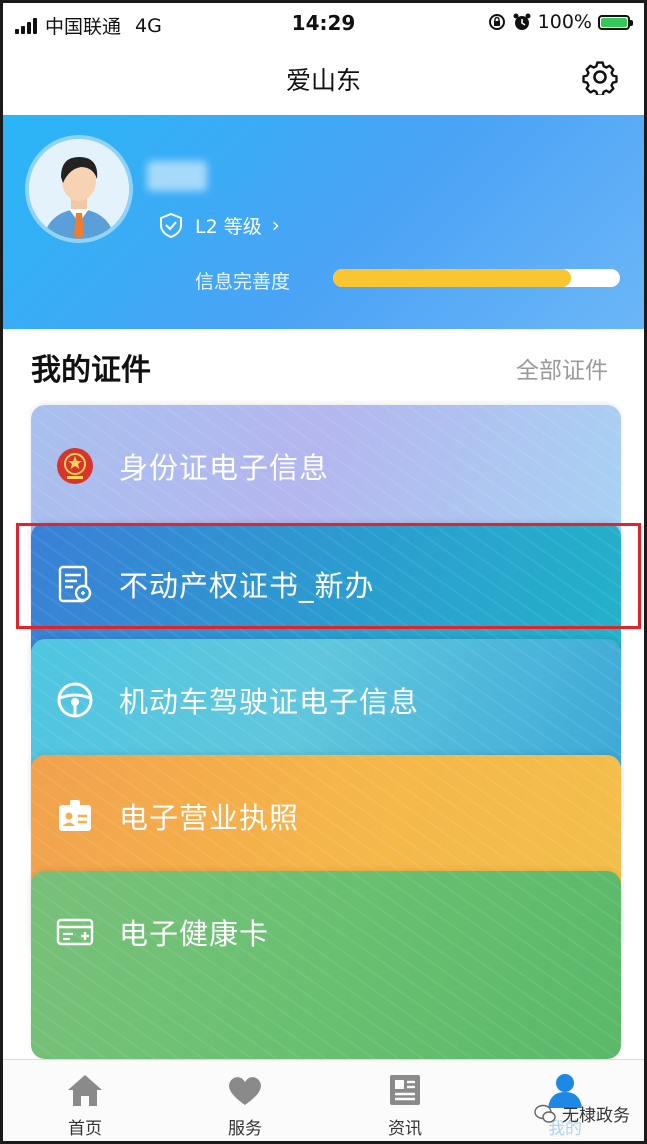  Describe the element at coordinates (75, 816) in the screenshot. I see `business-license-icon` at that location.